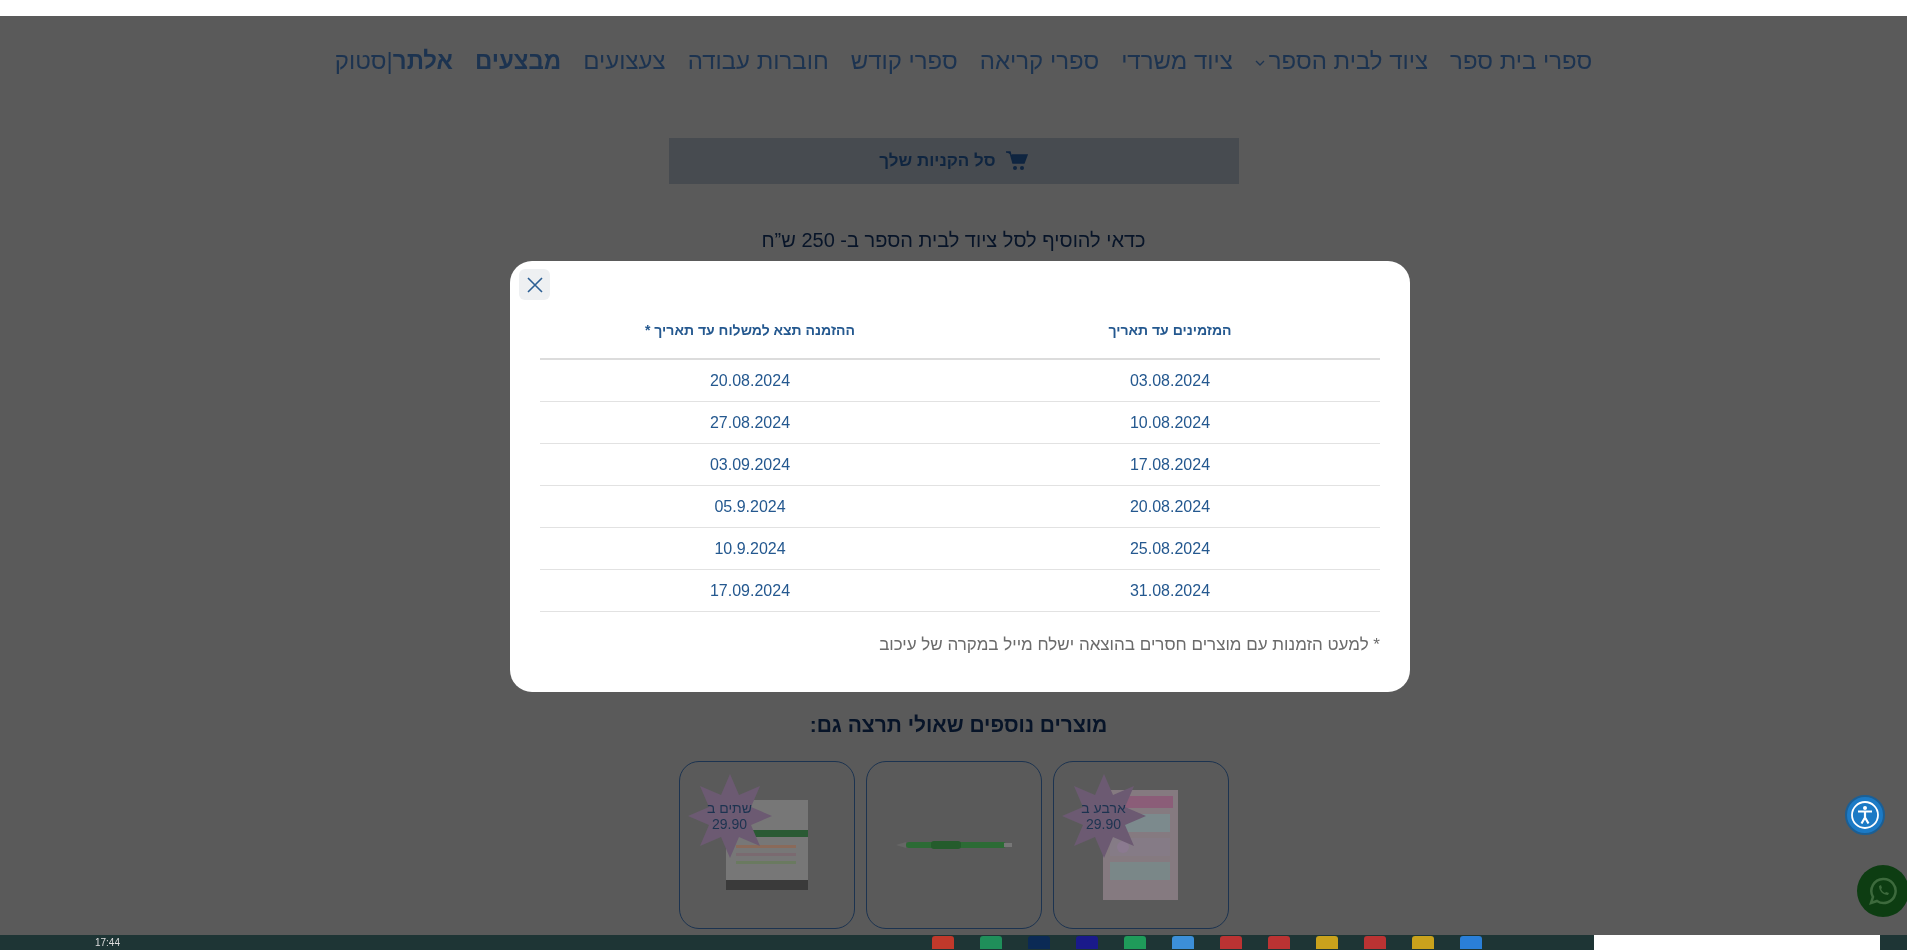 Image resolution: width=1907 pixels, height=950 pixels. What do you see at coordinates (750, 423) in the screenshot?
I see `table-cell-text: 27.08.2024` at bounding box center [750, 423].